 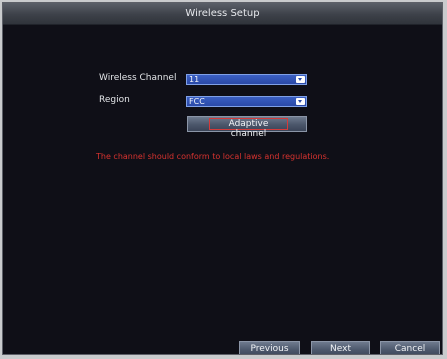 I want to click on wireless-channel-select: 11, so click(x=246, y=79).